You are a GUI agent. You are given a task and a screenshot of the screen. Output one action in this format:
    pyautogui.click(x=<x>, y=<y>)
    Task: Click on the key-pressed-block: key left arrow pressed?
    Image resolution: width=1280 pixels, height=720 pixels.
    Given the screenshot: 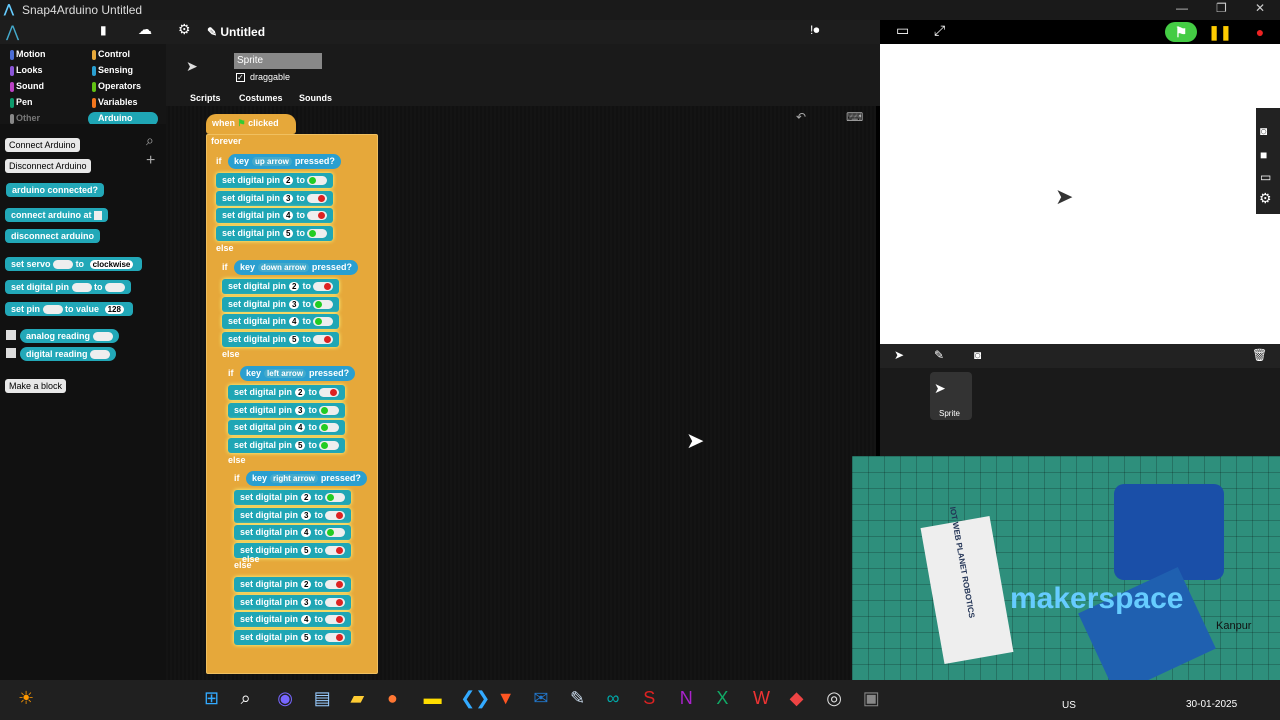 What is the action you would take?
    pyautogui.click(x=298, y=373)
    